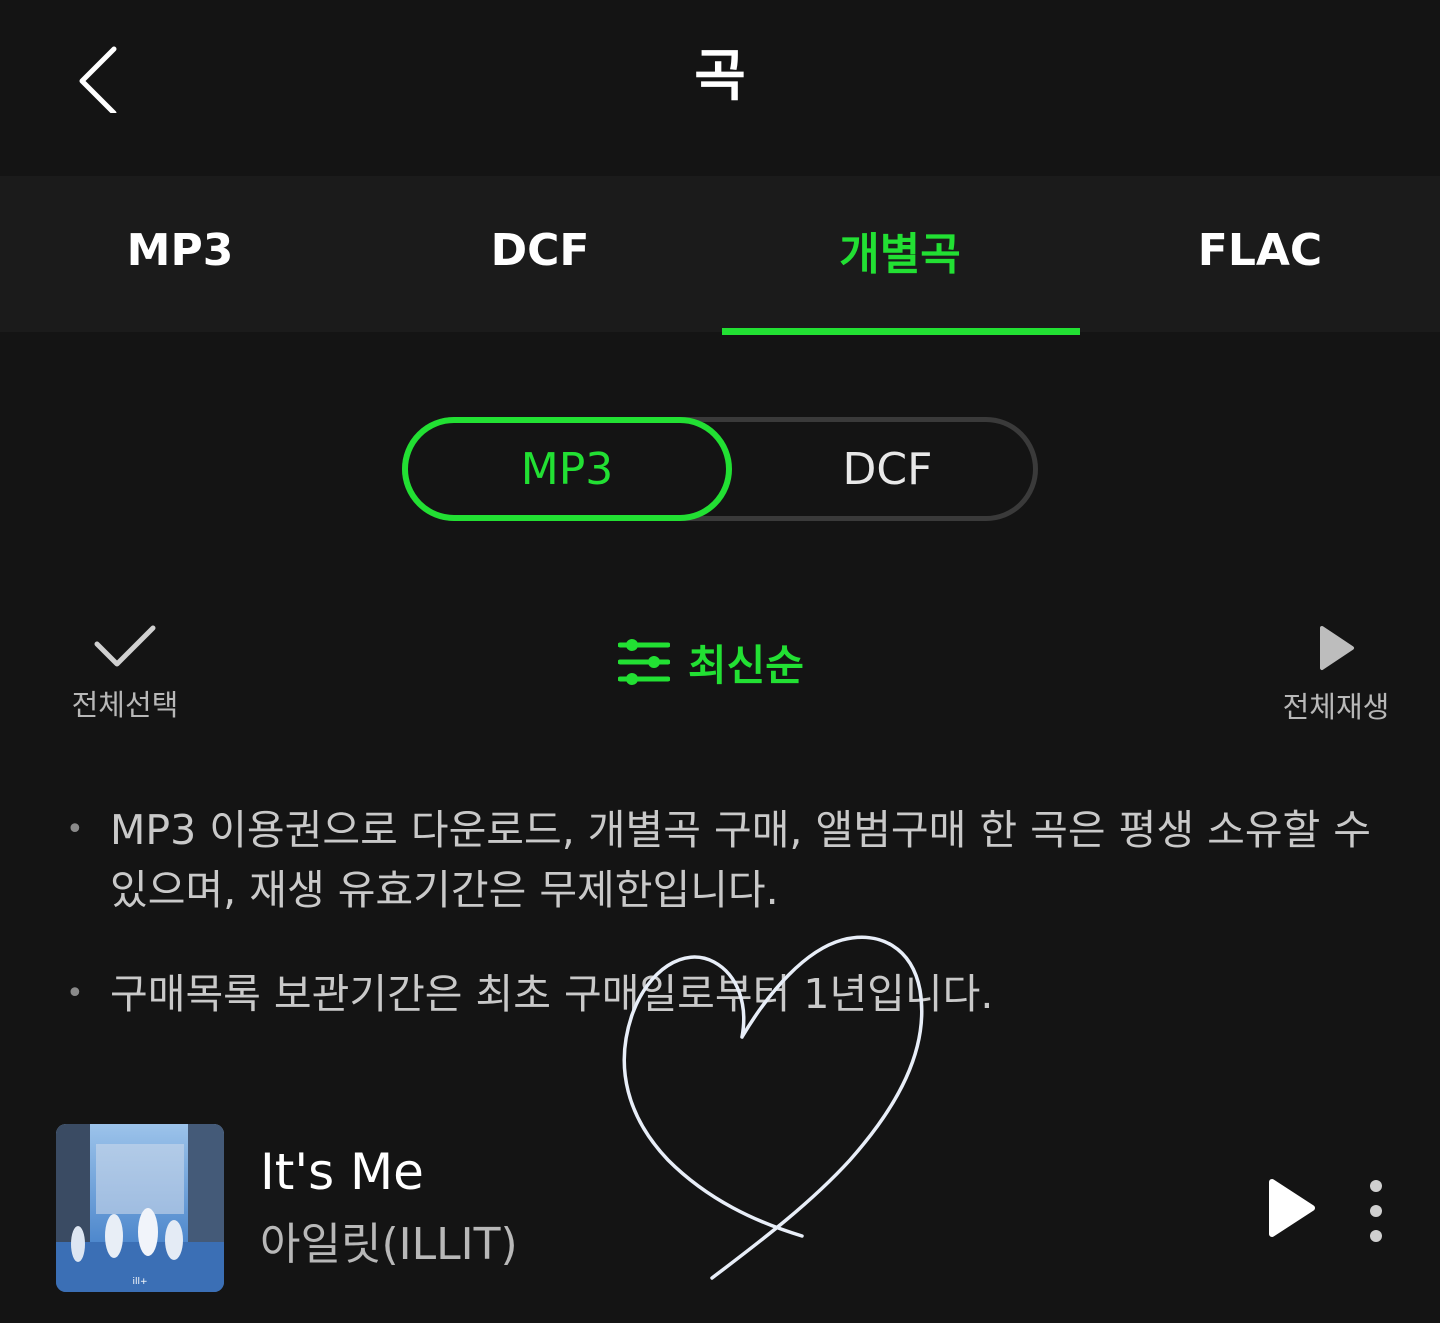  Describe the element at coordinates (125, 705) in the screenshot. I see `select-all-label: 전체선택` at that location.